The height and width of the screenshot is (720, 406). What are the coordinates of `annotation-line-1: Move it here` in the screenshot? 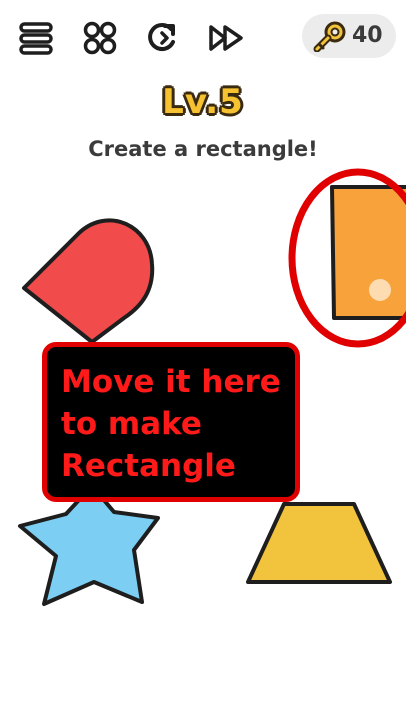 It's located at (171, 382).